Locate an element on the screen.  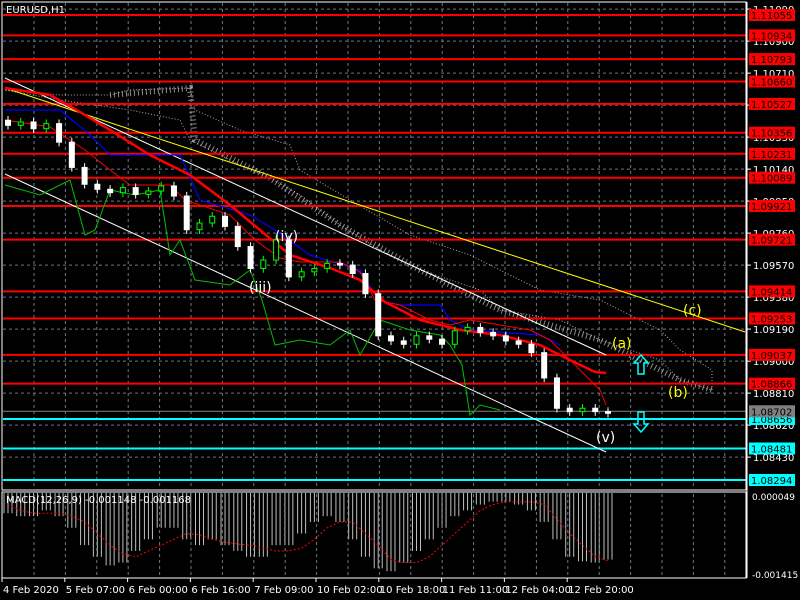
resistance-level-label: 1.10356 is located at coordinates (771, 134).